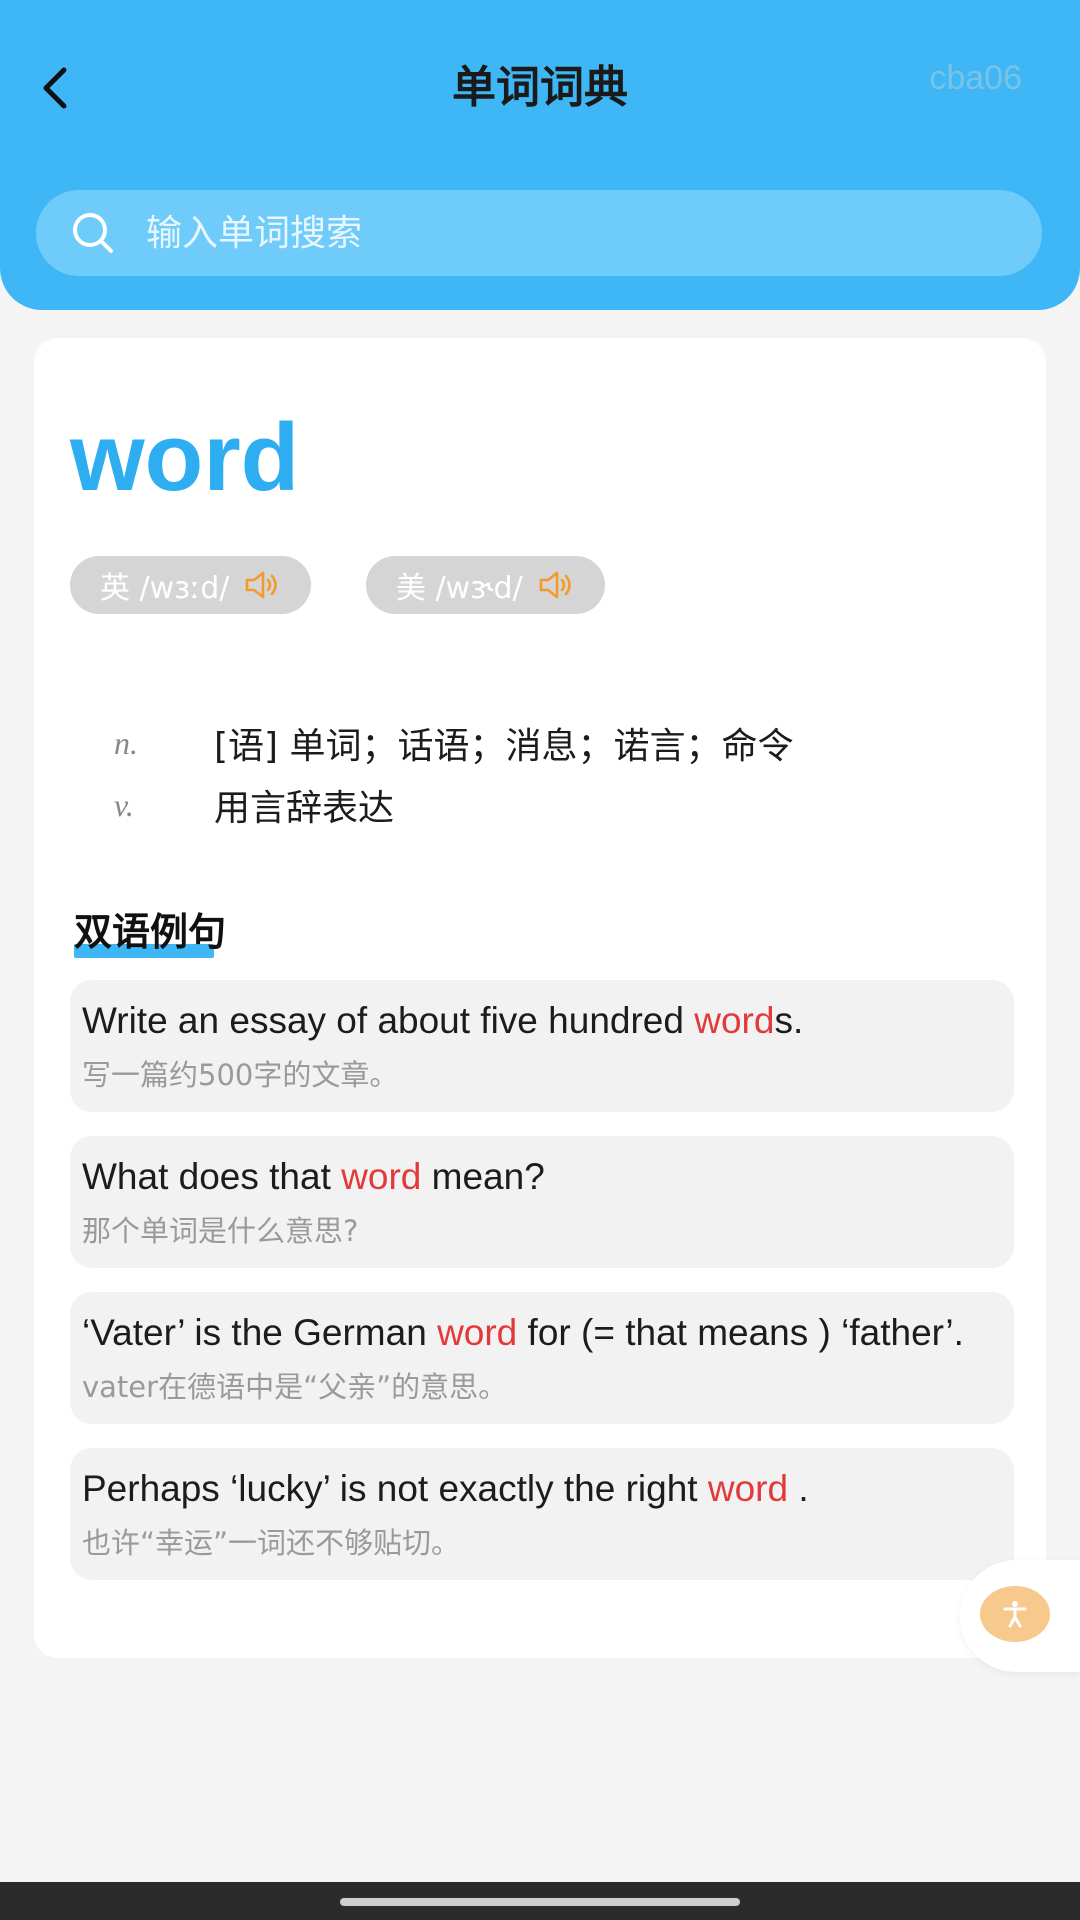 The width and height of the screenshot is (1080, 1920). I want to click on home-indicator, so click(540, 1902).